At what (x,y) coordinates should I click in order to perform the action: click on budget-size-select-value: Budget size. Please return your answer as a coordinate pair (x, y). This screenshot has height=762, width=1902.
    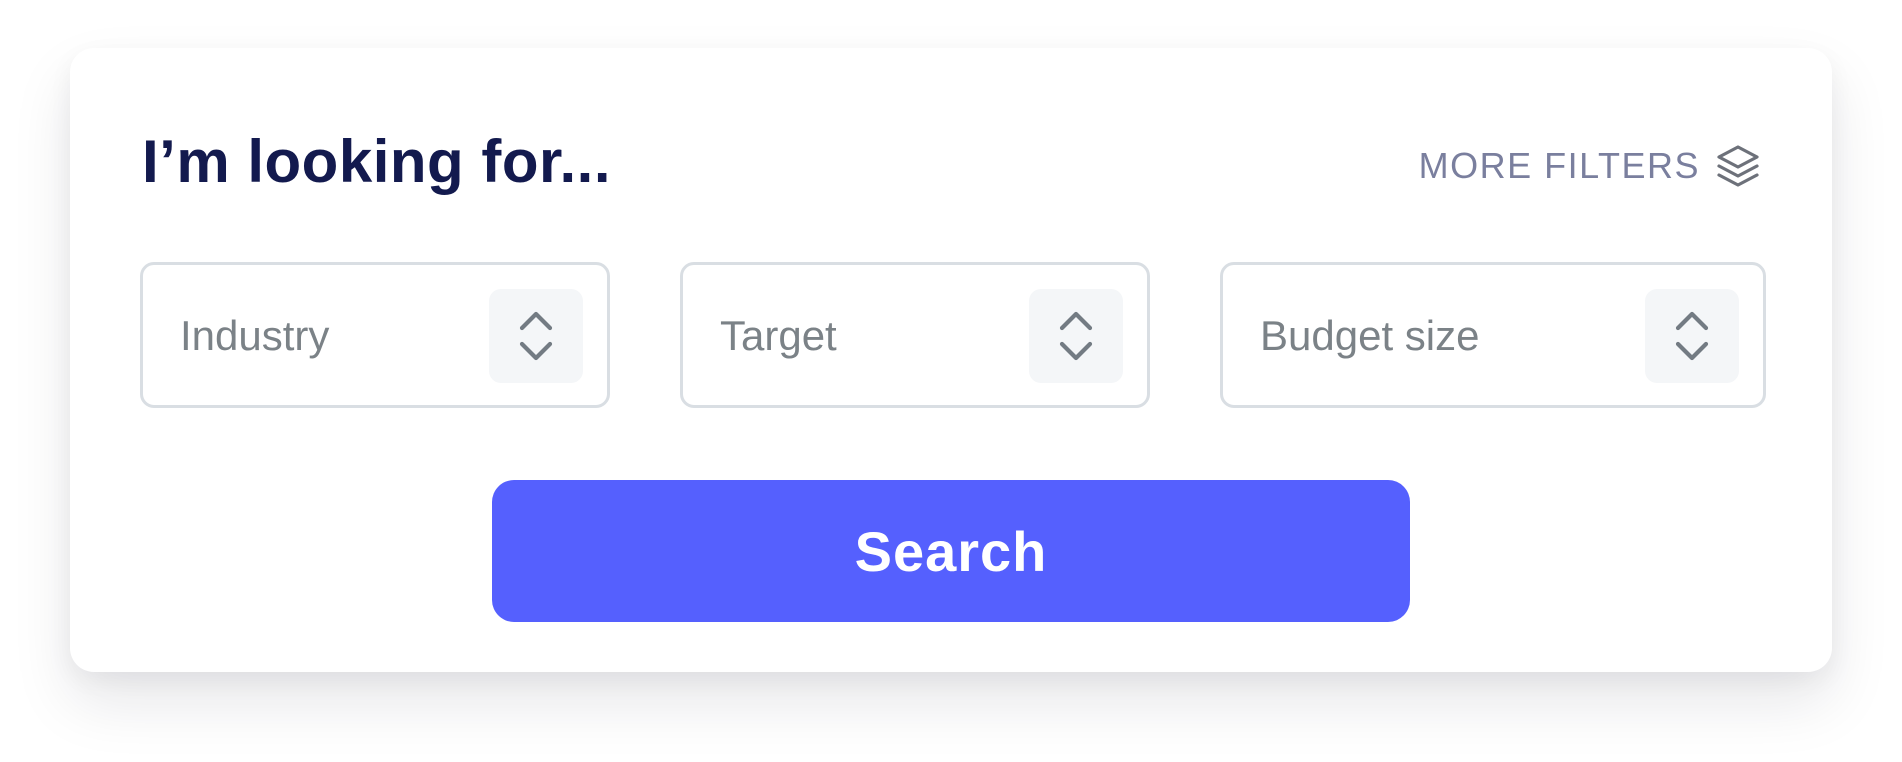
    Looking at the image, I should click on (1370, 335).